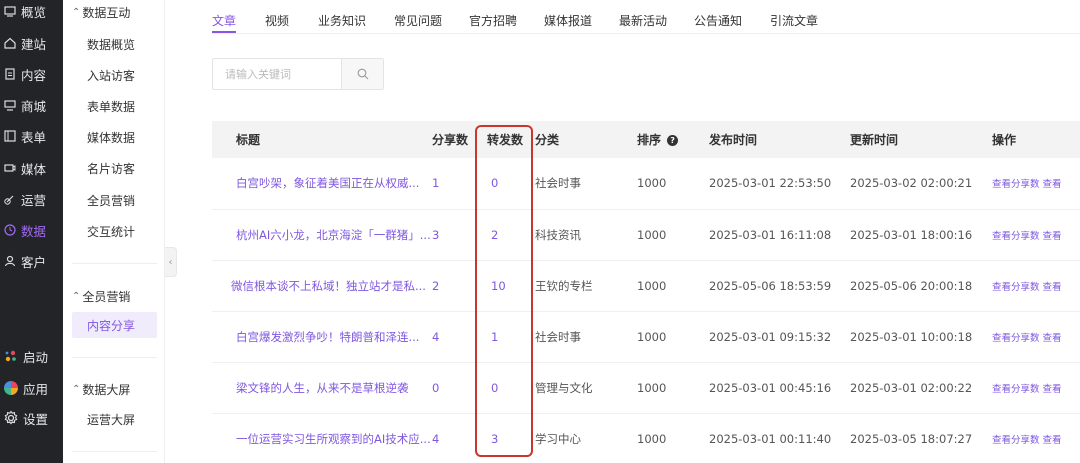 This screenshot has height=463, width=1080. What do you see at coordinates (436, 285) in the screenshot?
I see `share-count: 2` at bounding box center [436, 285].